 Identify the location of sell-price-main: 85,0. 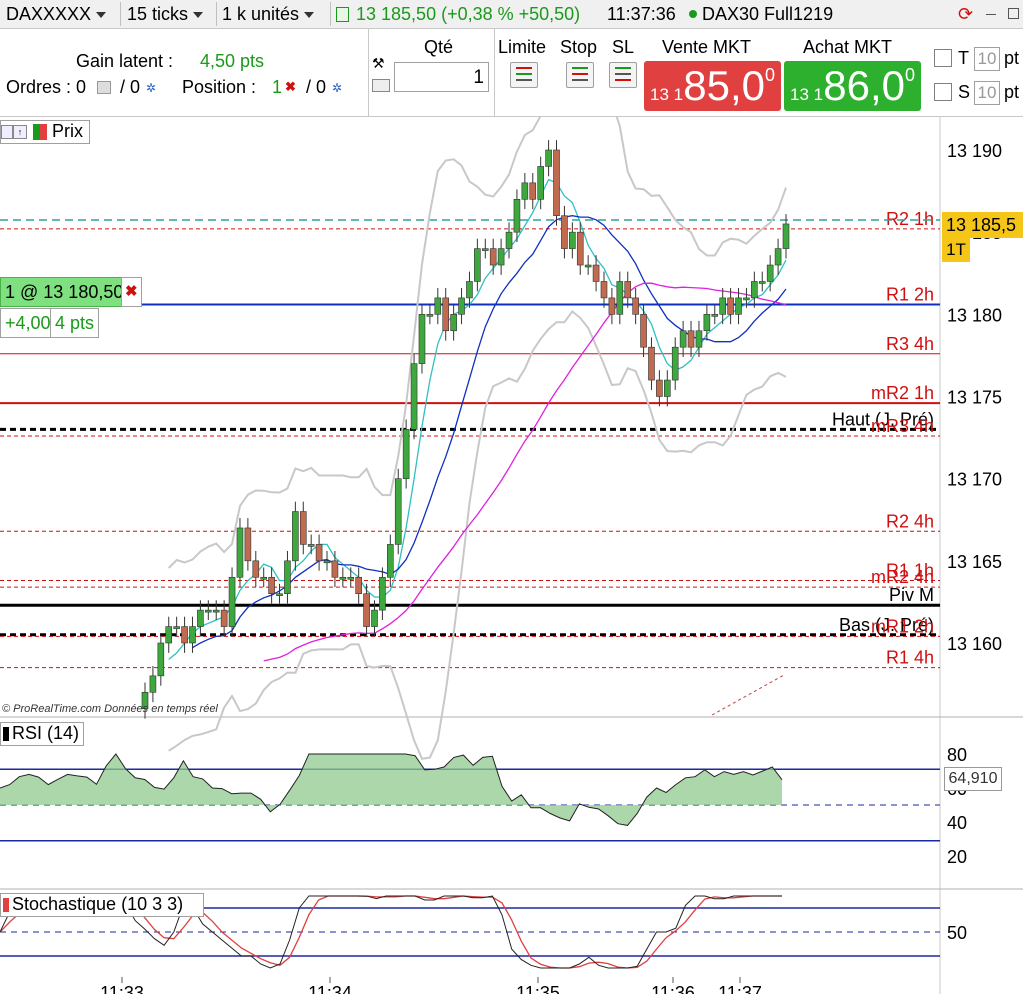
(724, 85).